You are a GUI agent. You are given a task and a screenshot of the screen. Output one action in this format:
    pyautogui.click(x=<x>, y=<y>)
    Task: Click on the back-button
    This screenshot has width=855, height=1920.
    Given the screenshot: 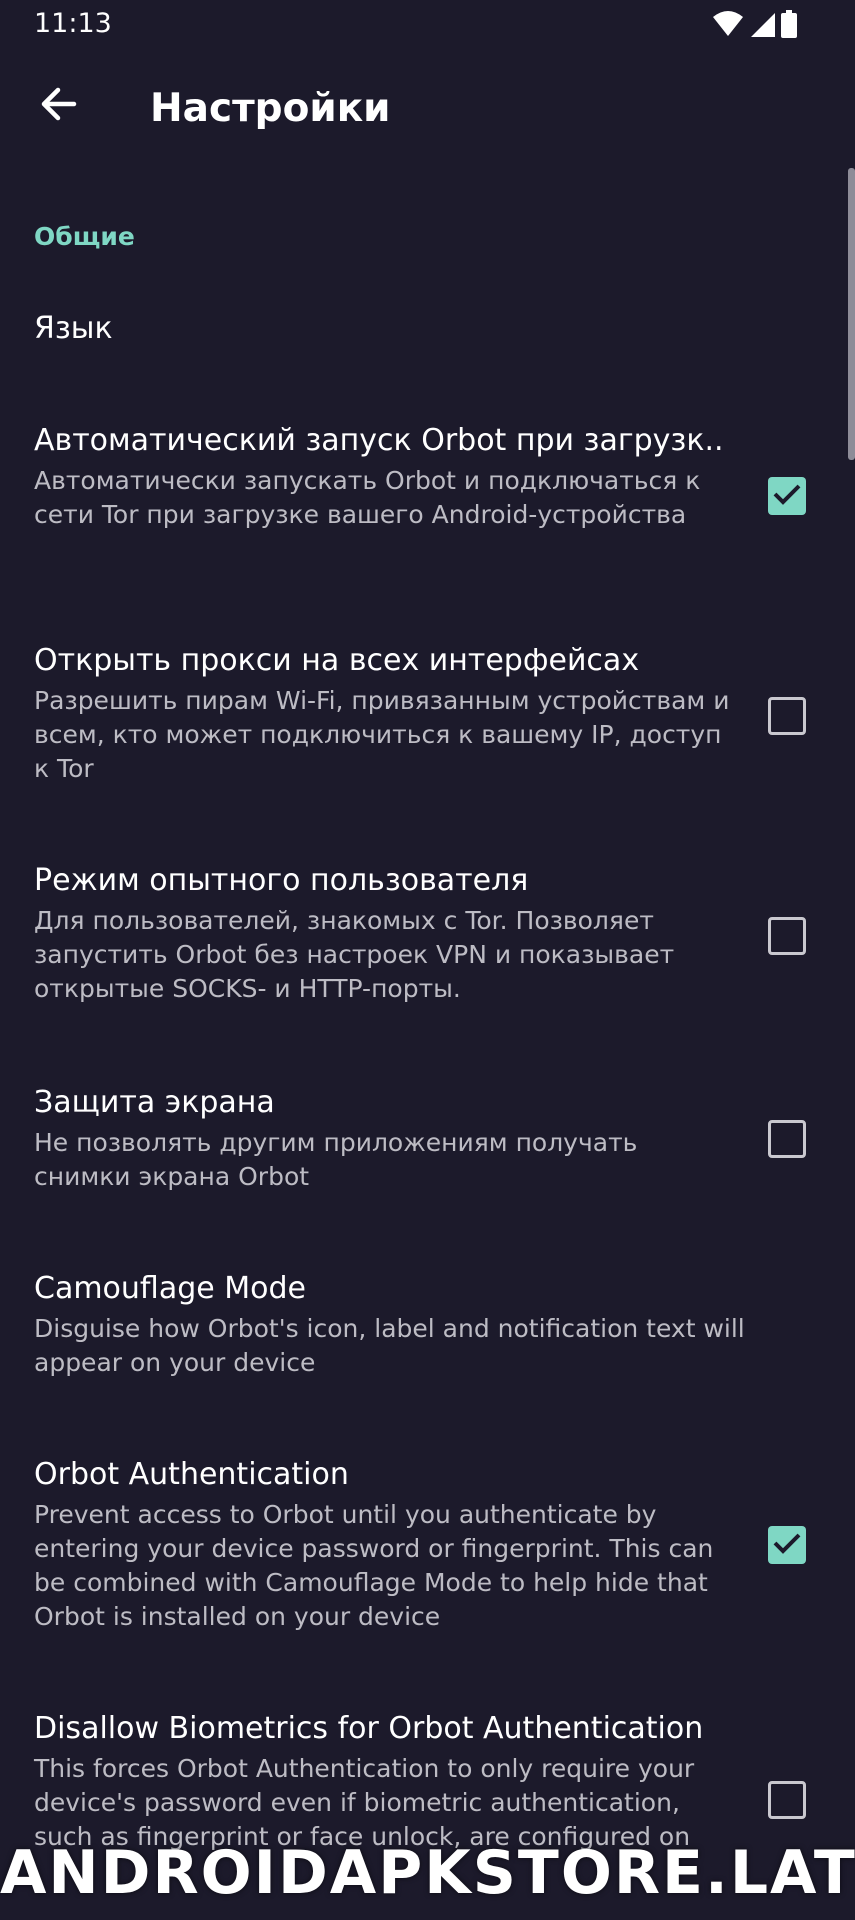 What is the action you would take?
    pyautogui.click(x=58, y=106)
    